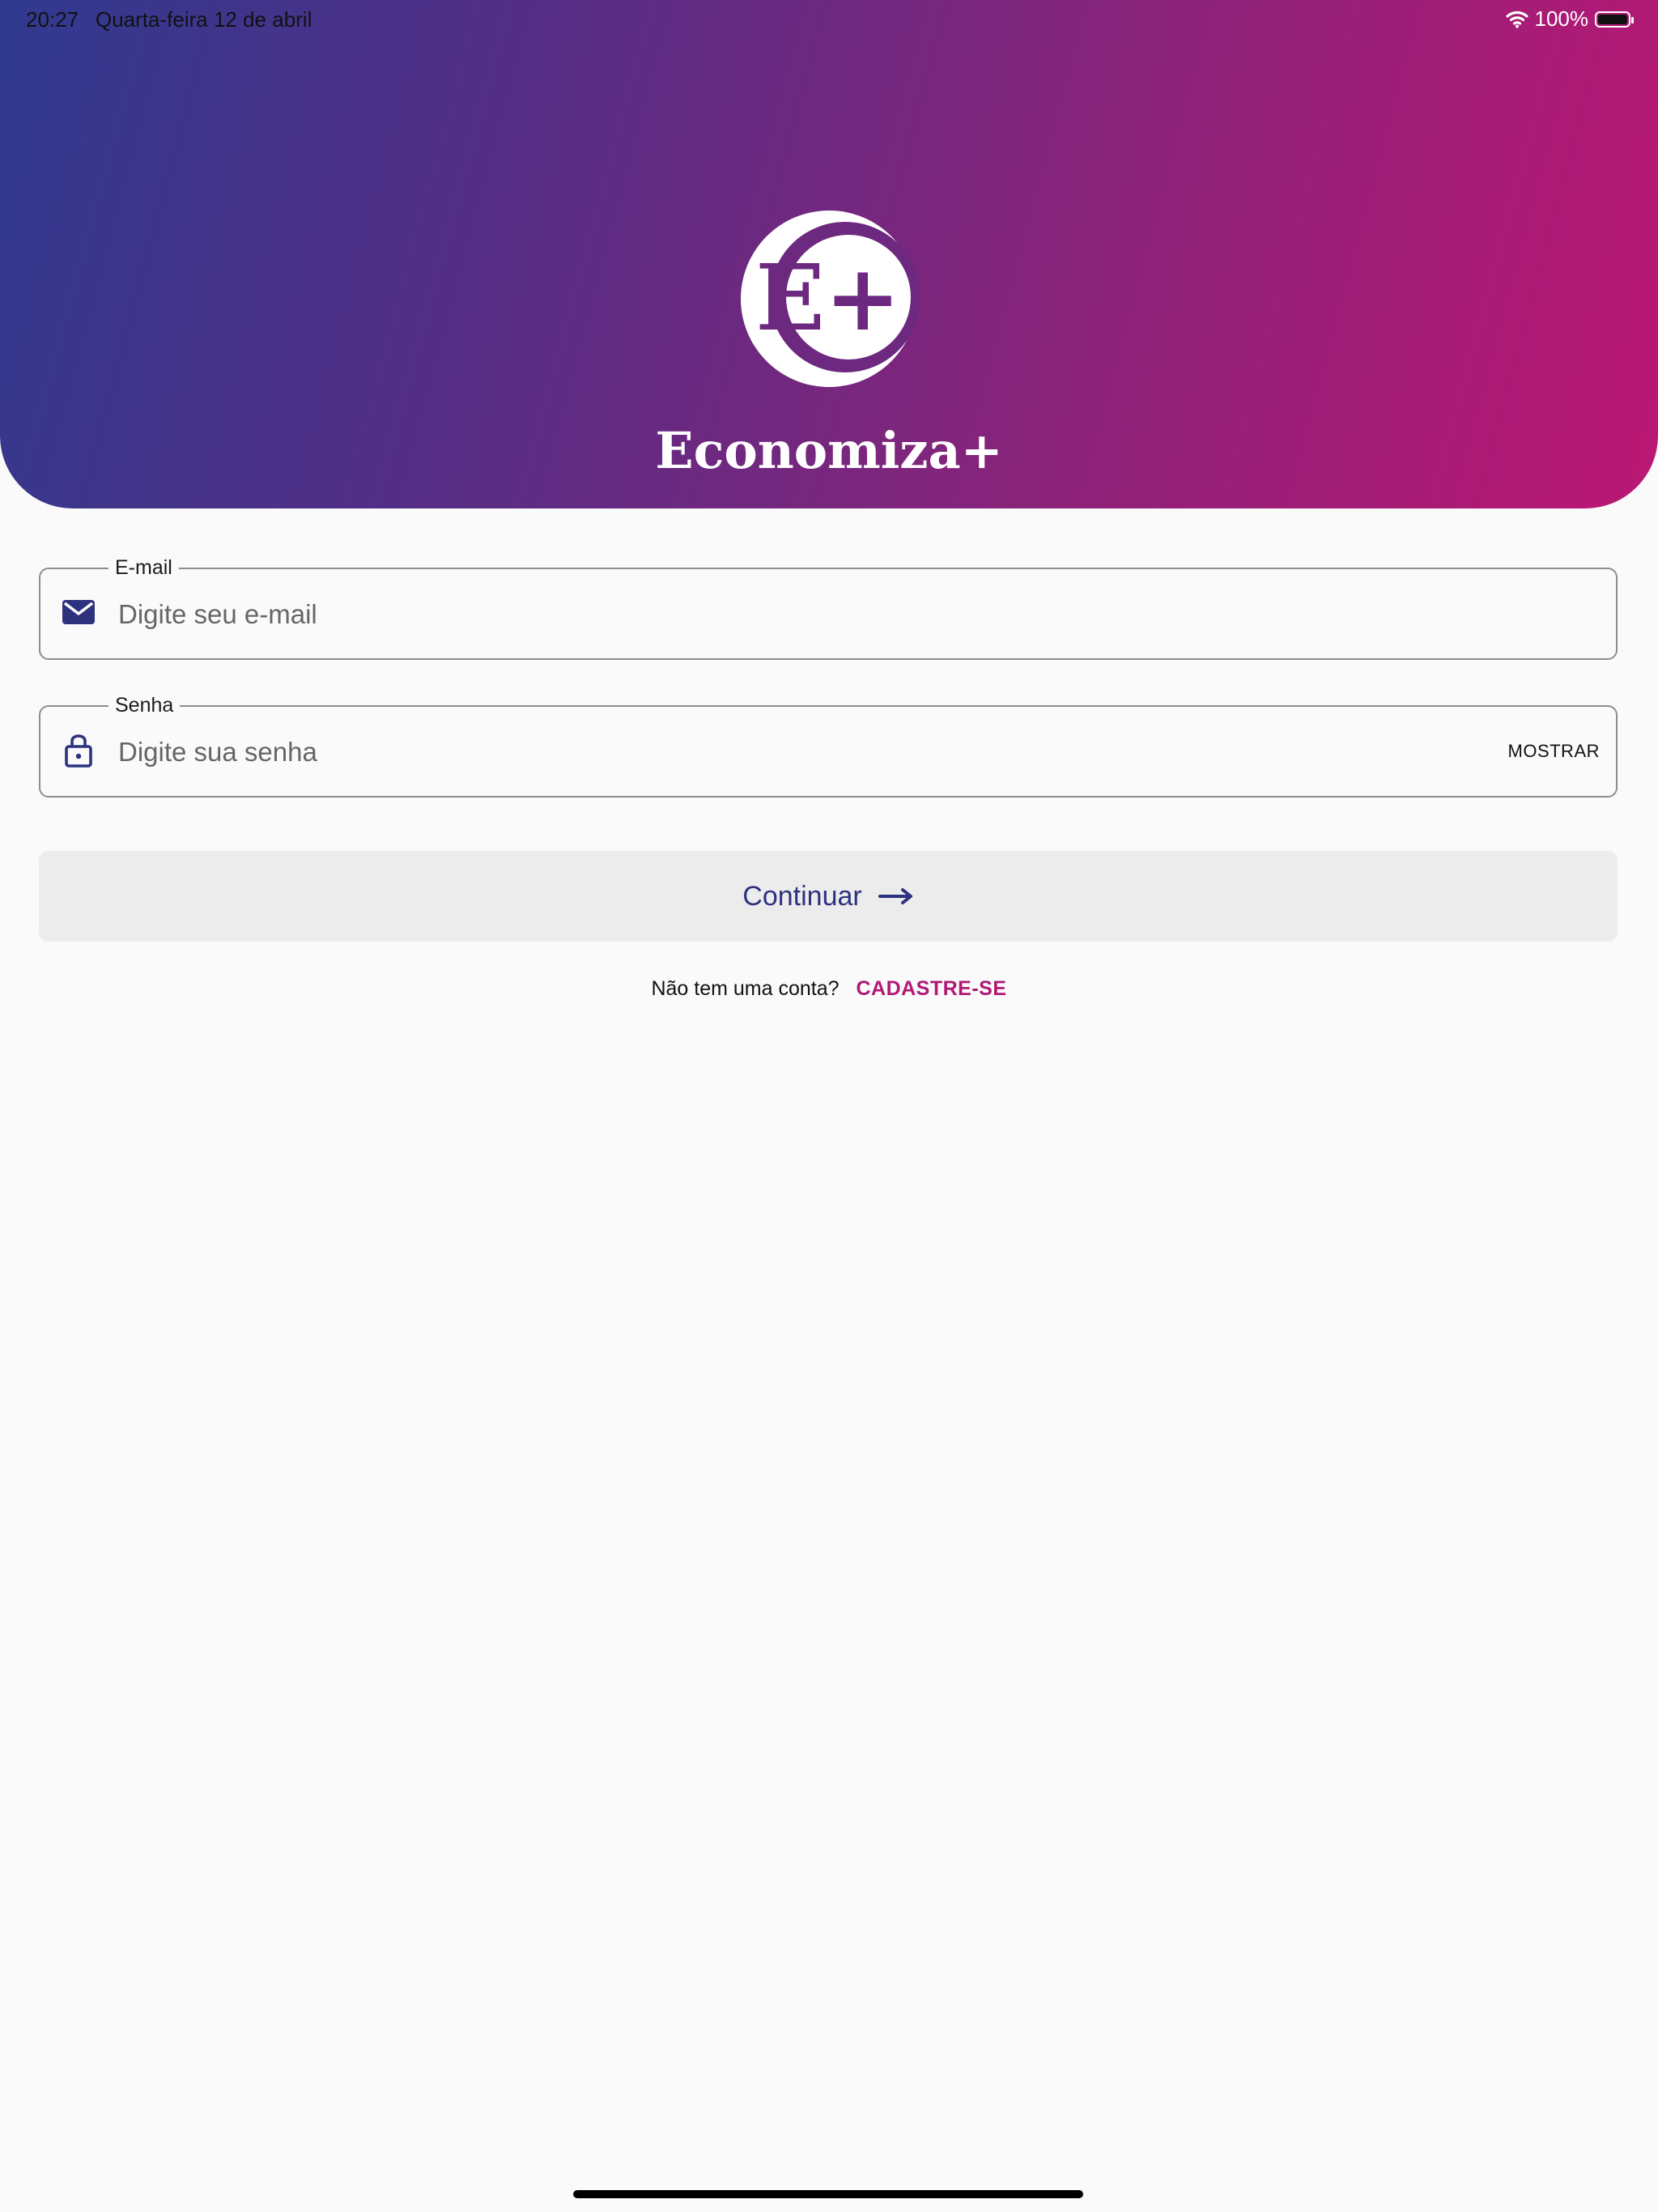  What do you see at coordinates (143, 568) in the screenshot?
I see `email-label: E-mail` at bounding box center [143, 568].